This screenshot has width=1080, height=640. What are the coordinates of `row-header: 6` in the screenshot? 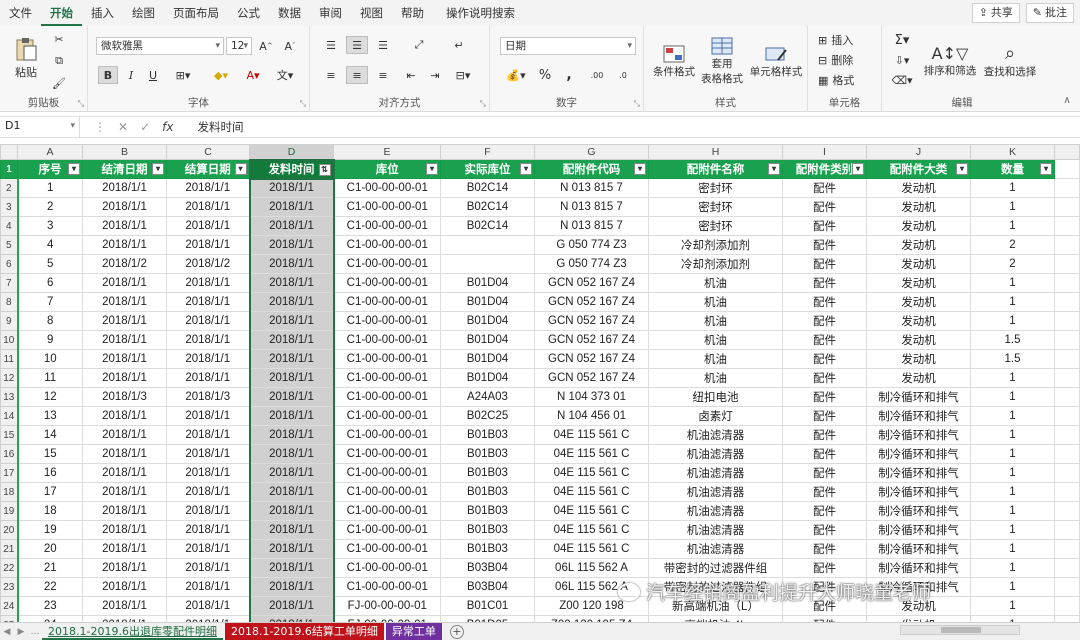 It's located at (9, 264).